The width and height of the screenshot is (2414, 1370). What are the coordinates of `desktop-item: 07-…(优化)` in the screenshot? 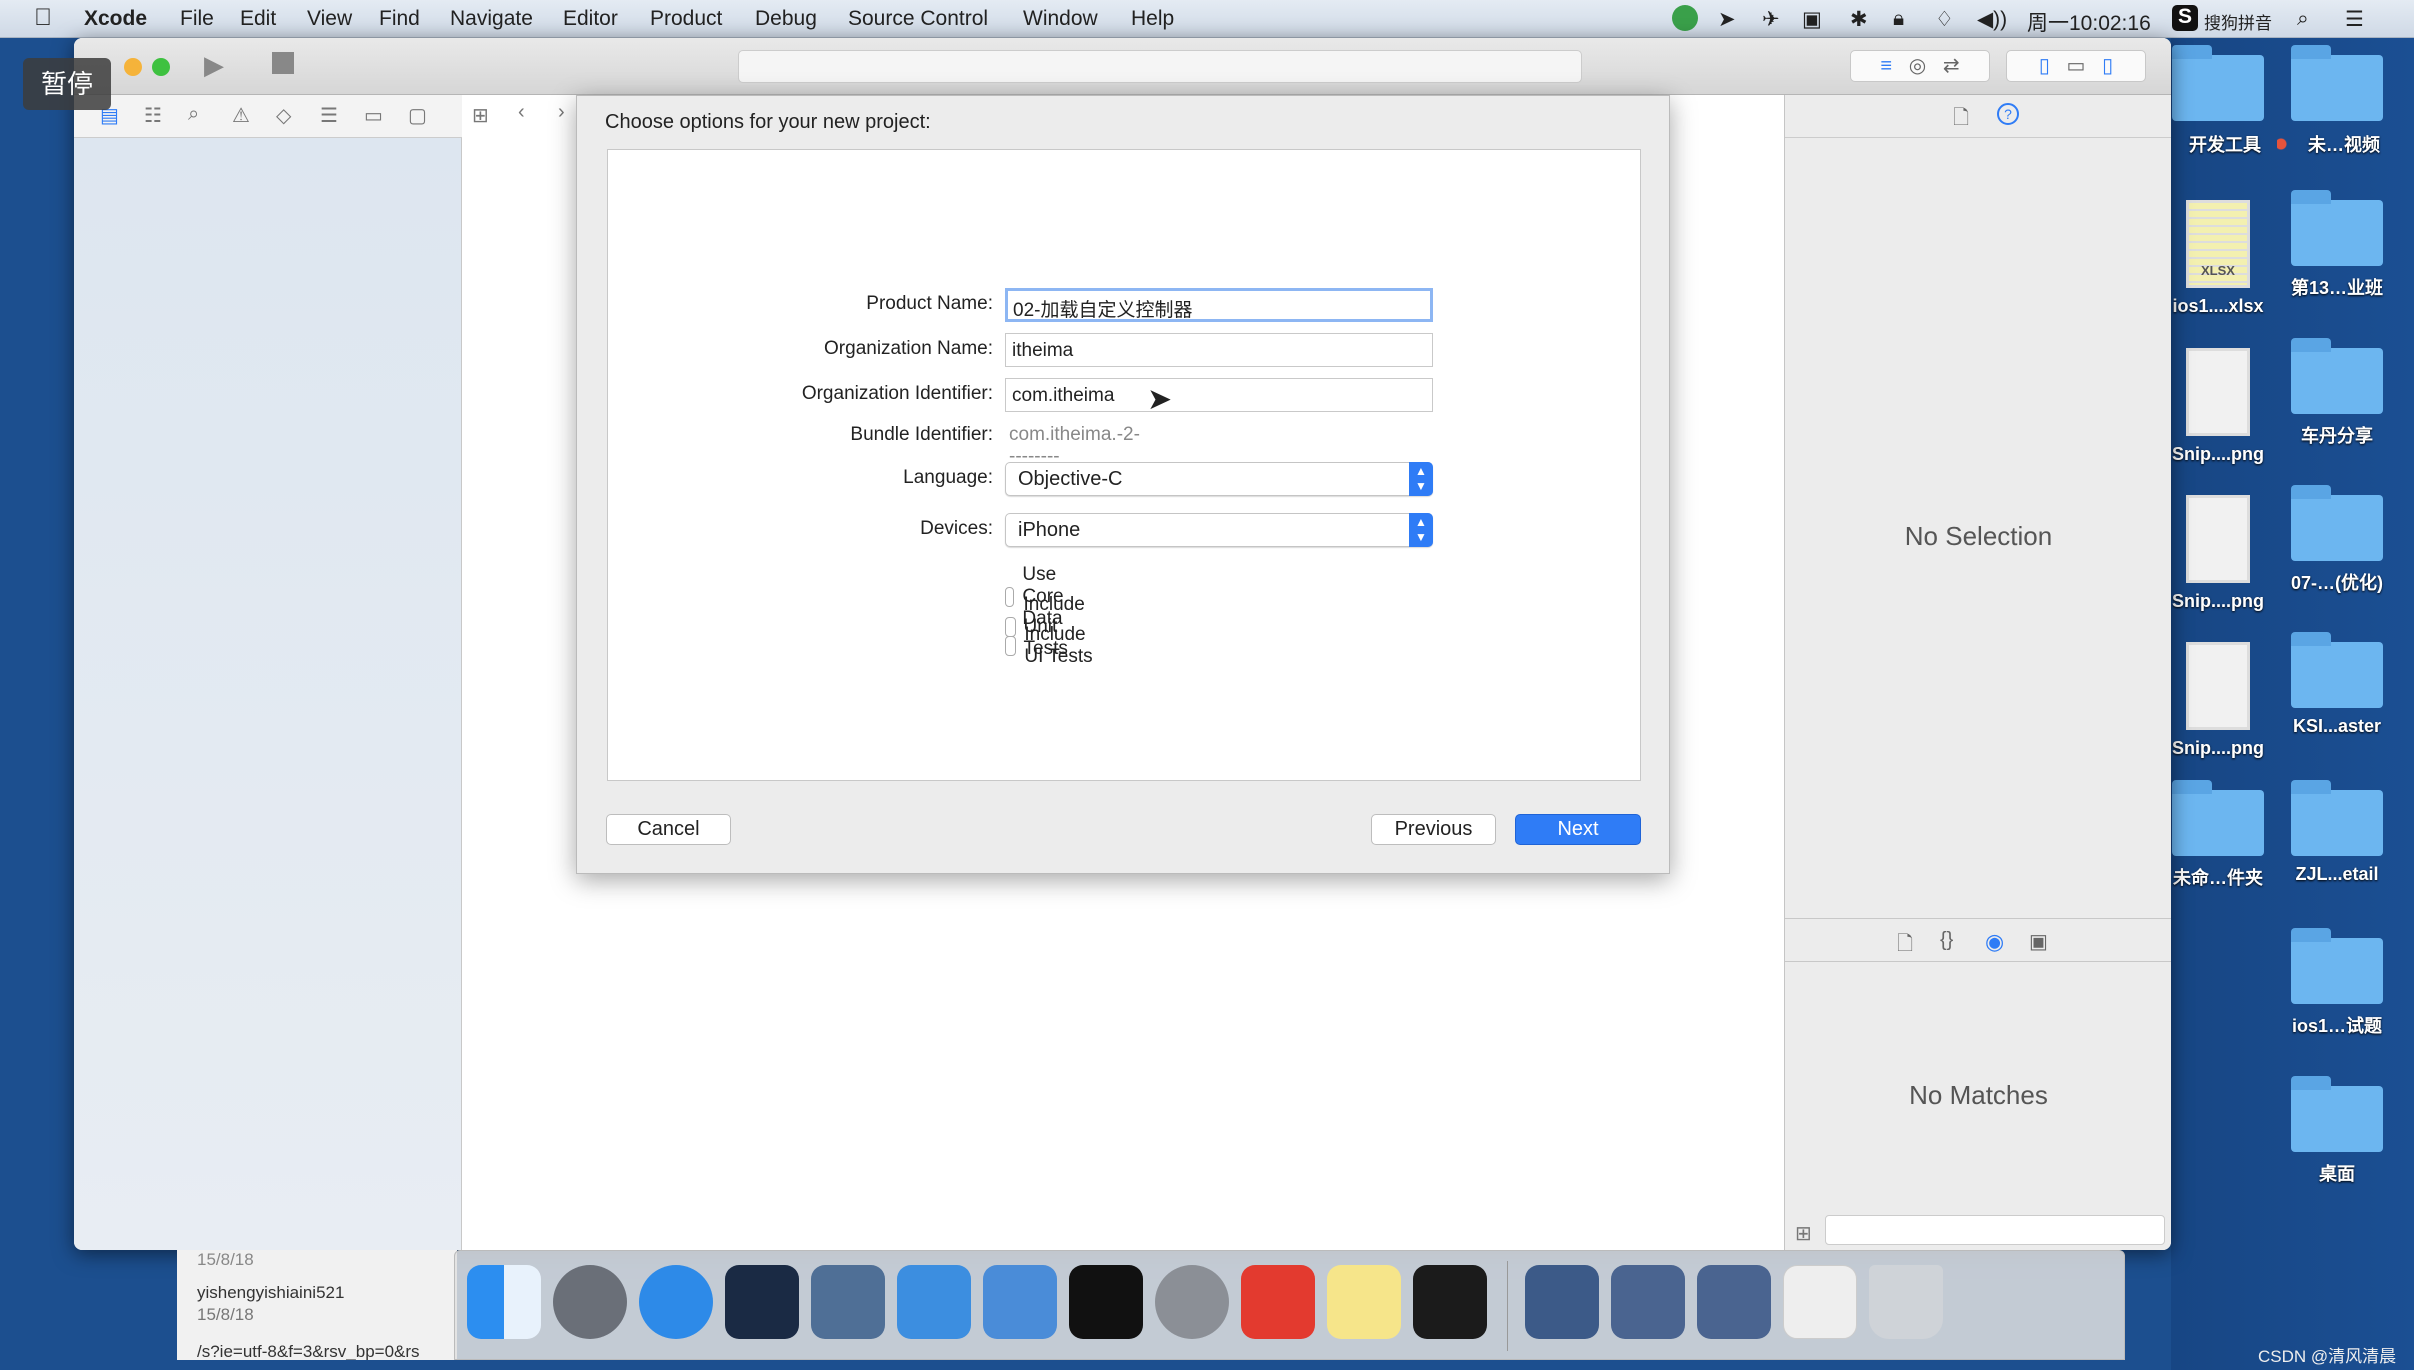 It's located at (2337, 540).